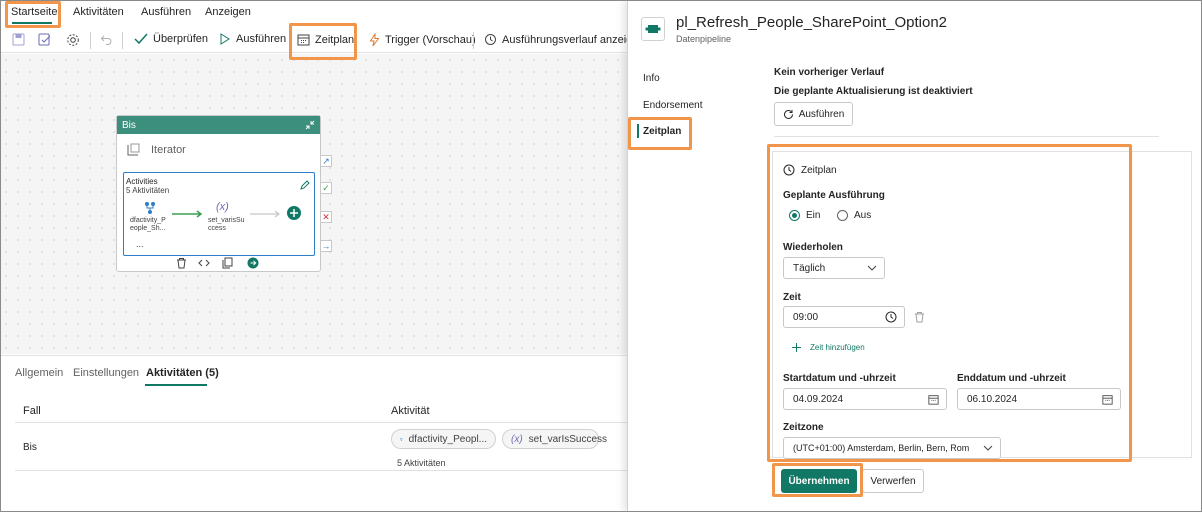  What do you see at coordinates (966, 136) in the screenshot?
I see `section-divider` at bounding box center [966, 136].